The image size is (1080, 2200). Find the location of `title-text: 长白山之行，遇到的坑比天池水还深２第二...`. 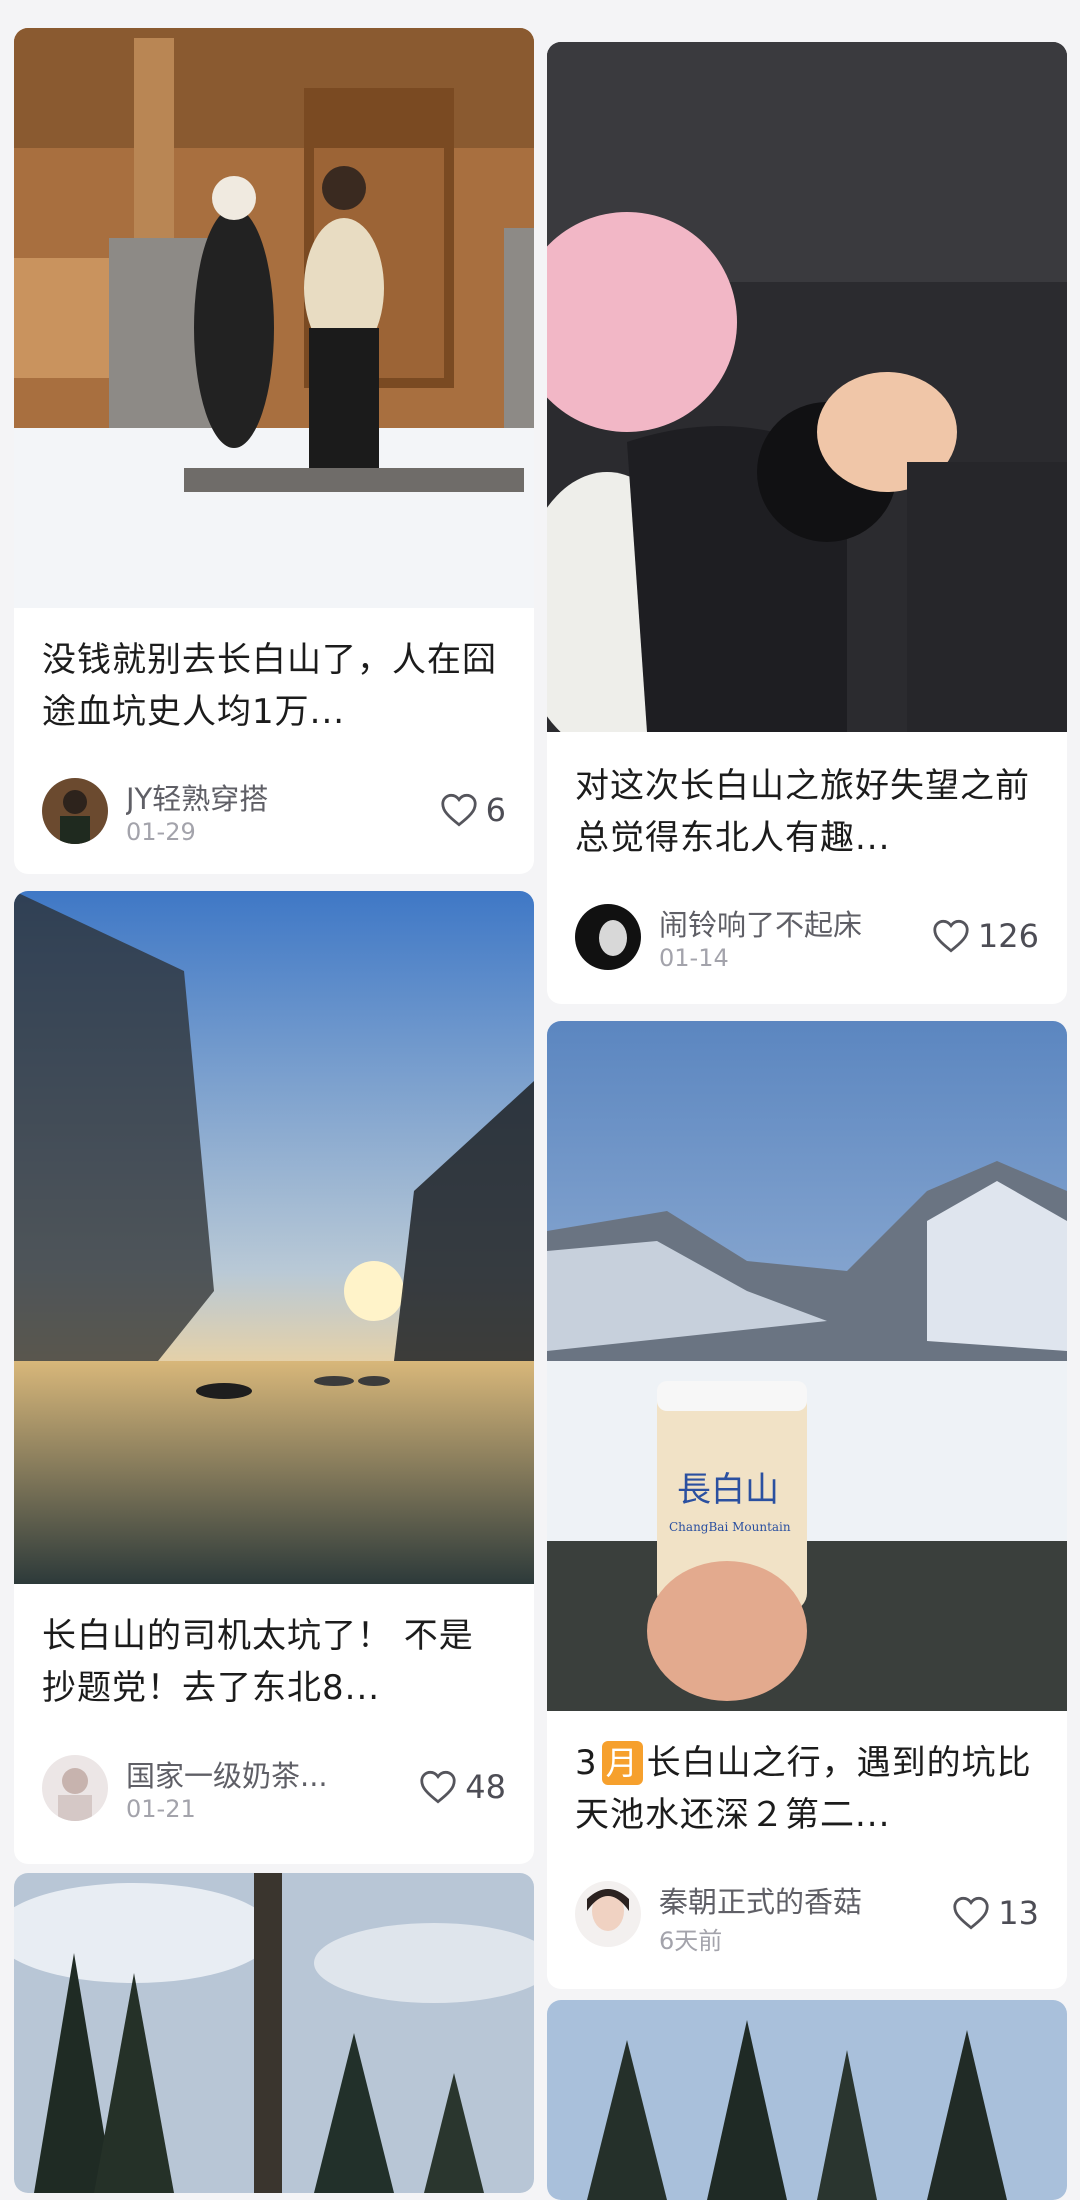

title-text: 长白山之行，遇到的坑比天池水还深２第二... is located at coordinates (803, 1789).